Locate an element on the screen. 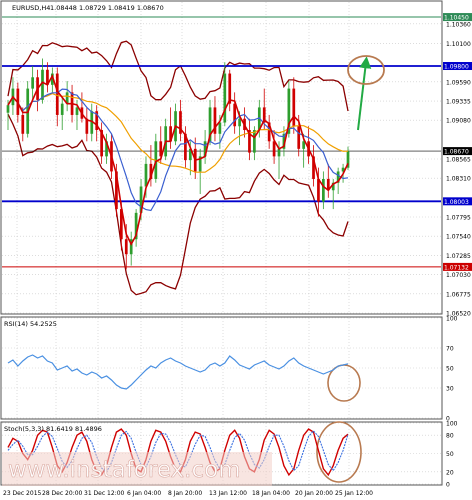 The image size is (472, 500). level-price-label-low: 1.07132 is located at coordinates (456, 267).